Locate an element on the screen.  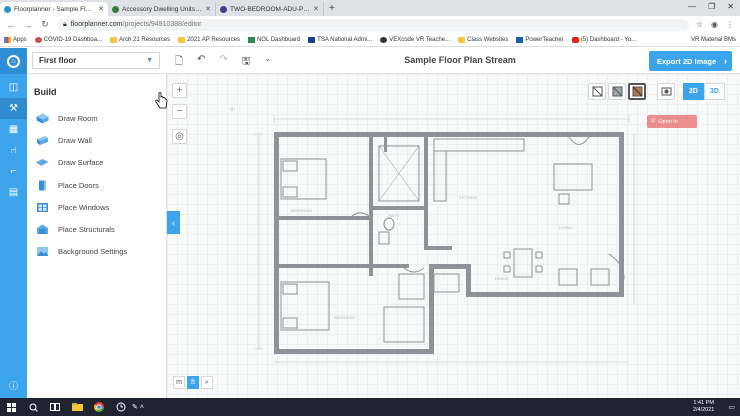
browser-tab-adu-plan: TWO-BEDROOM-ADU-PLAN ✕ is located at coordinates (270, 9).